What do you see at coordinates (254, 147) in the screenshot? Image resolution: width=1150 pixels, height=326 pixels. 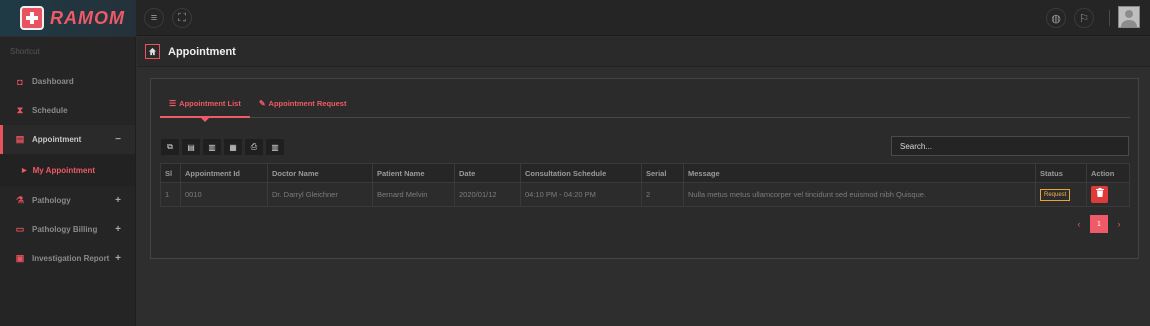 I see `print-button: ⎙` at bounding box center [254, 147].